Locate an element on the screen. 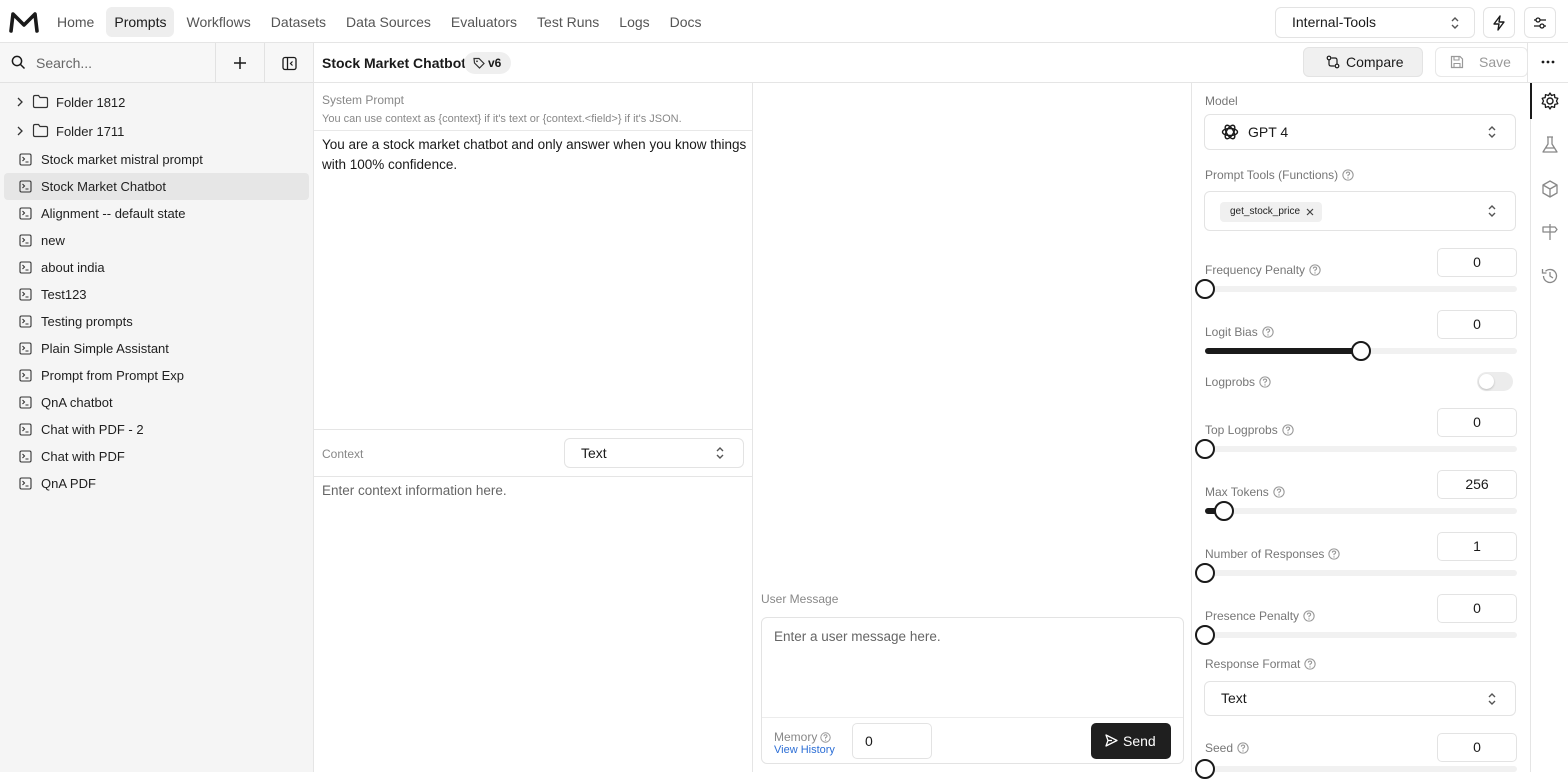 The width and height of the screenshot is (1568, 779). top-logprobs-input: 0 is located at coordinates (1477, 422).